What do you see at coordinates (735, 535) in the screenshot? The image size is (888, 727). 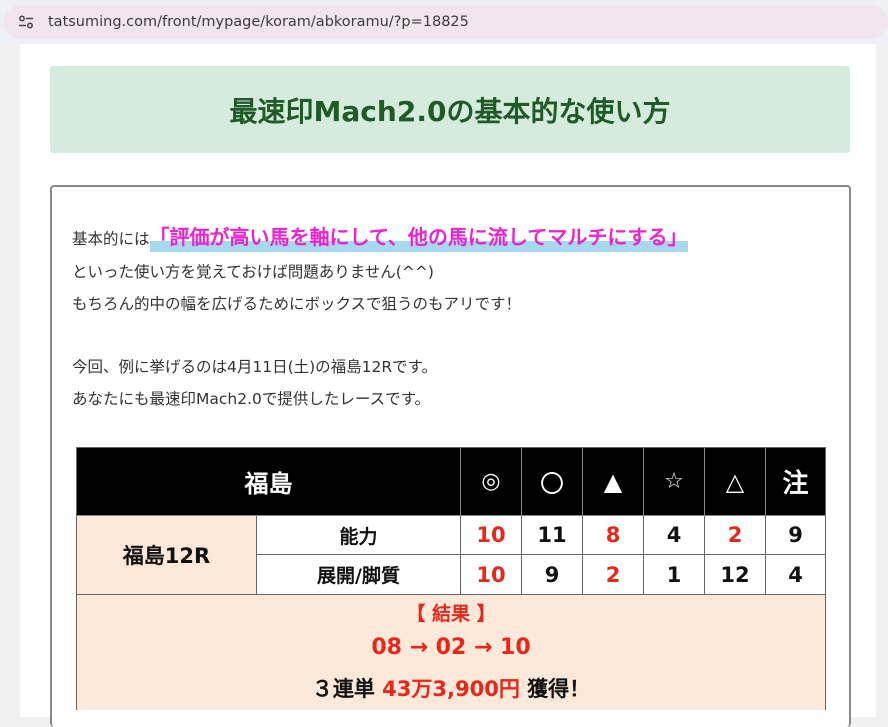 I see `ability-value: 2` at bounding box center [735, 535].